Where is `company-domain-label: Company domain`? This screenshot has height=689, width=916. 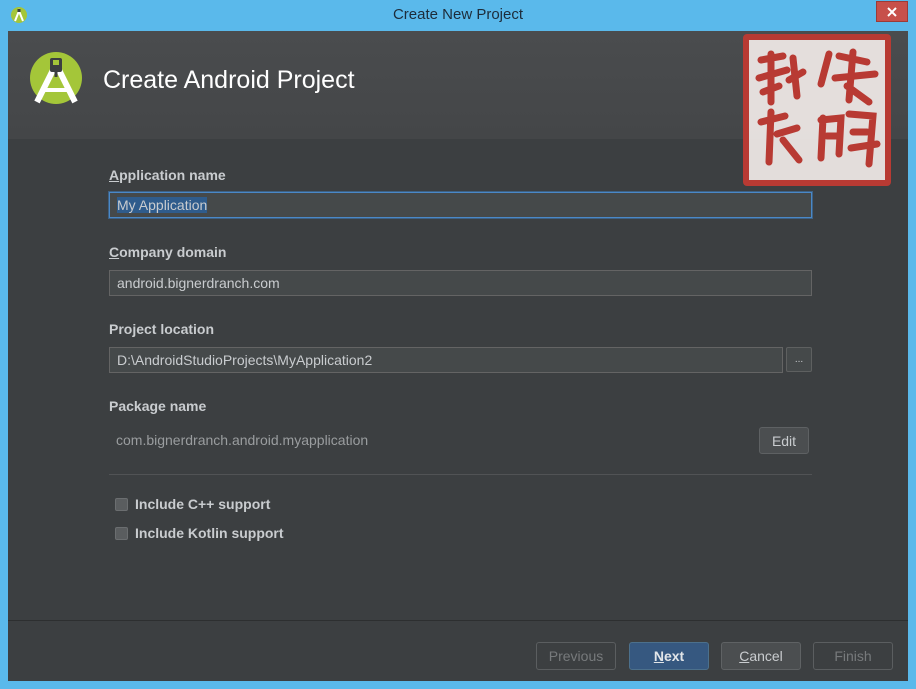 company-domain-label: Company domain is located at coordinates (168, 252).